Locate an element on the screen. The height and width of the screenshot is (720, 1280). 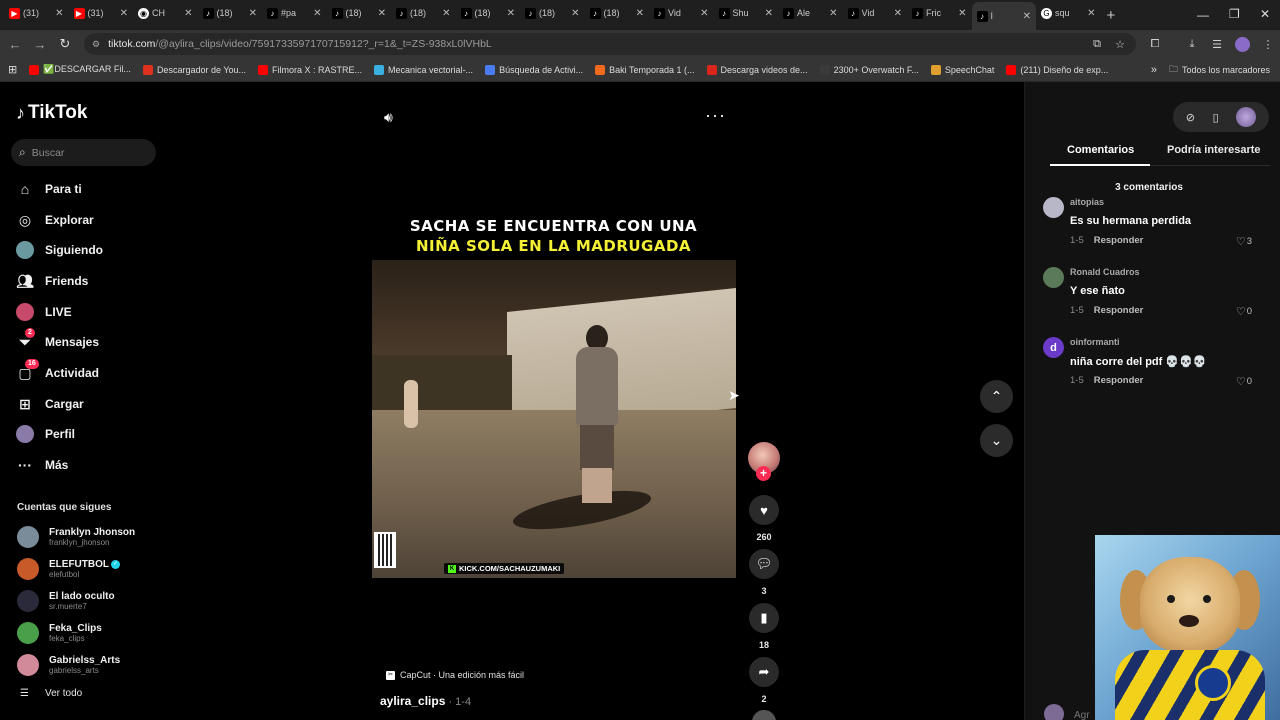
save-button: ▮ is located at coordinates (764, 618).